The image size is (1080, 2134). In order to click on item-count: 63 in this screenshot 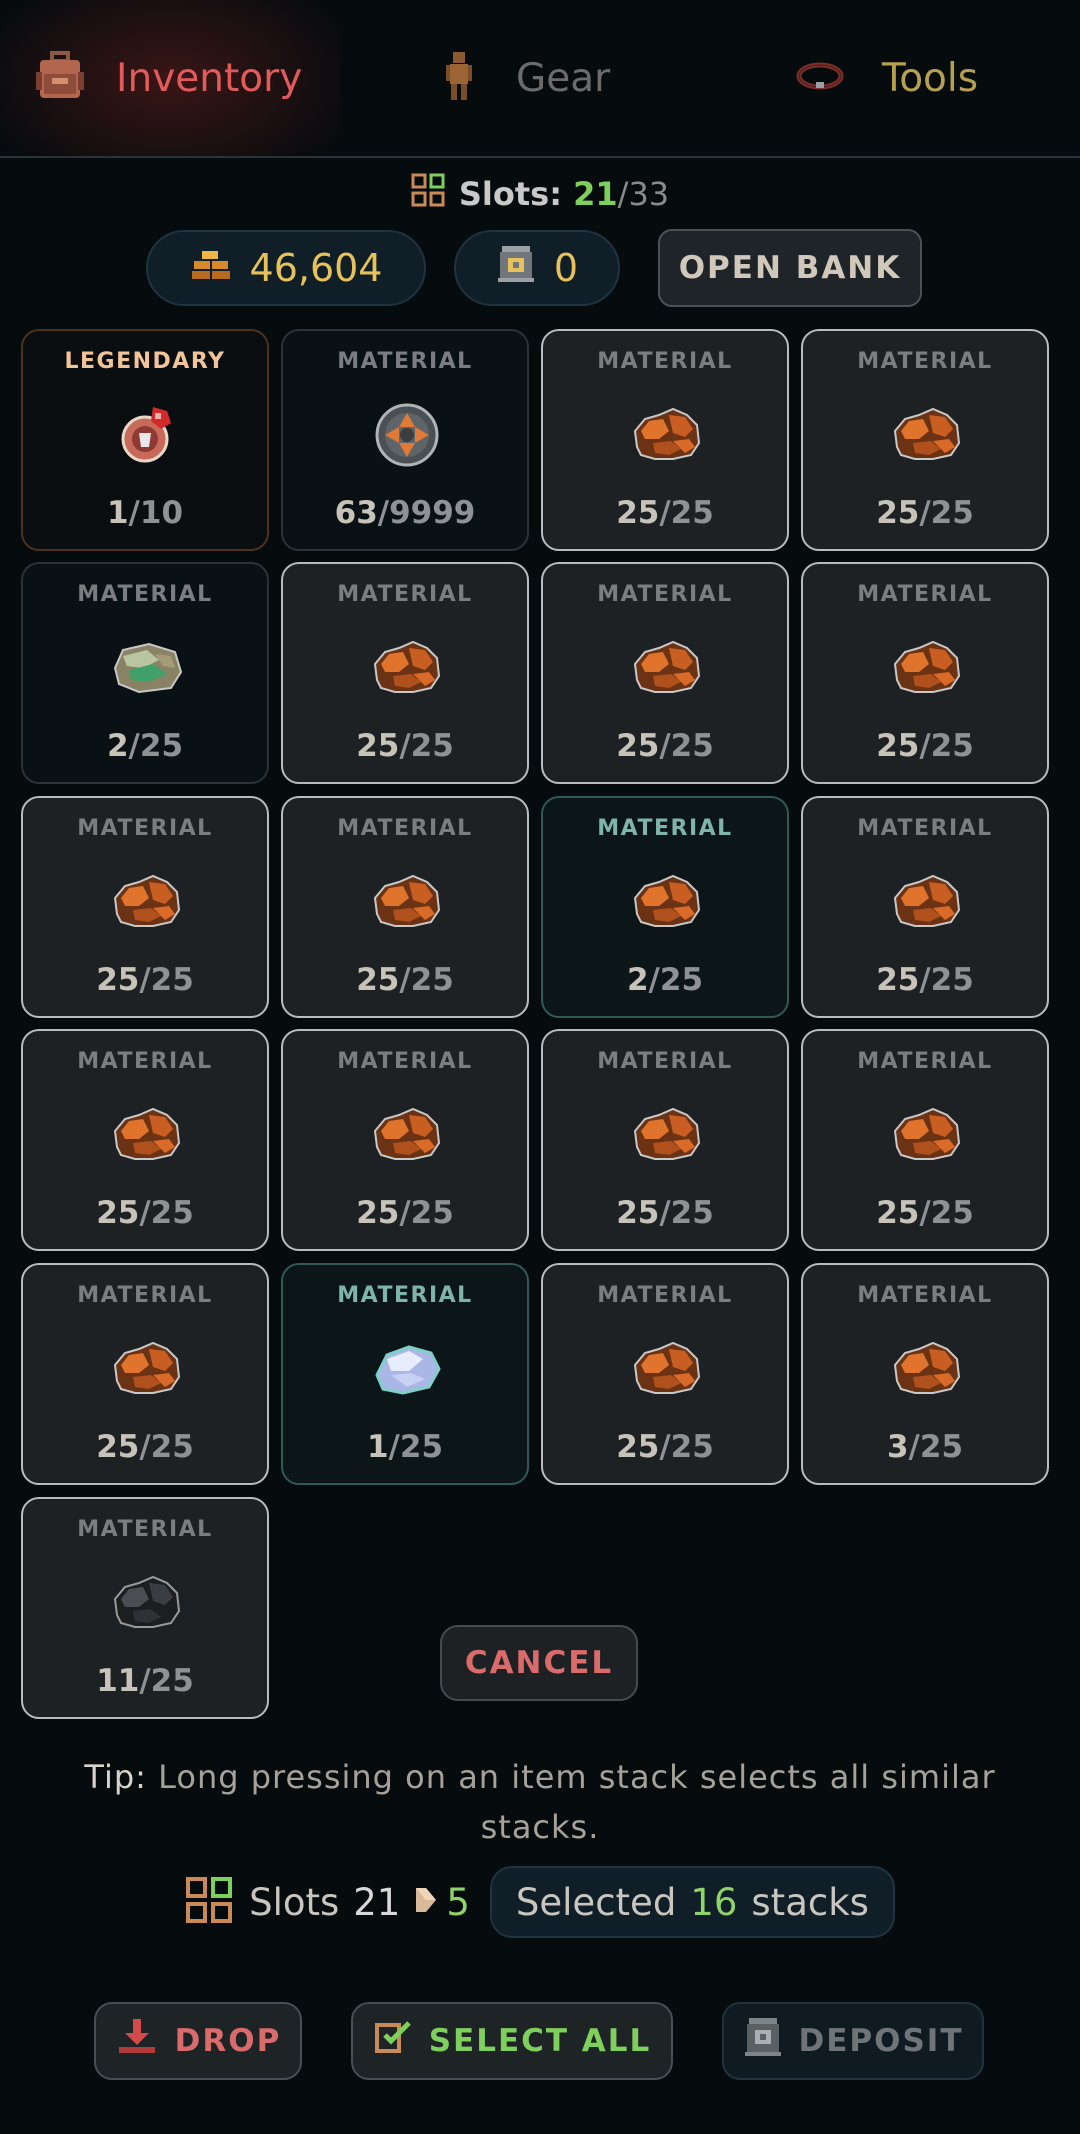, I will do `click(356, 513)`.